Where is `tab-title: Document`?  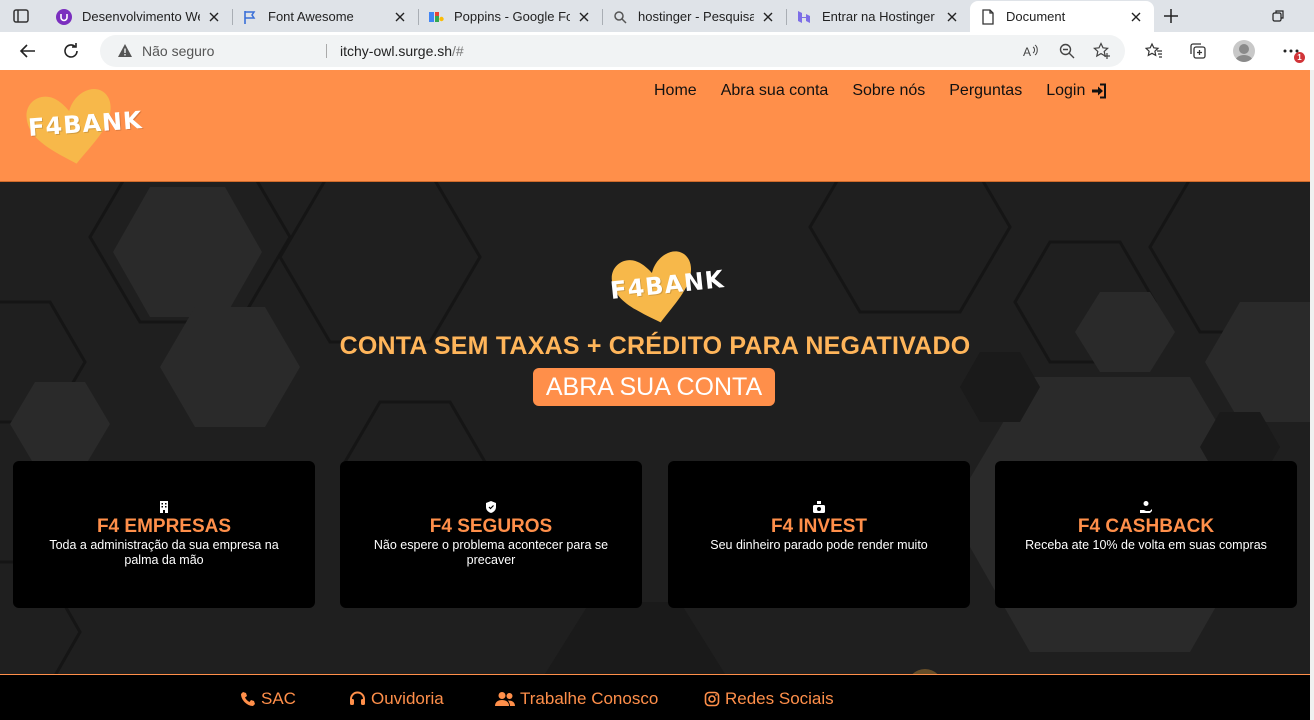 tab-title: Document is located at coordinates (1036, 16).